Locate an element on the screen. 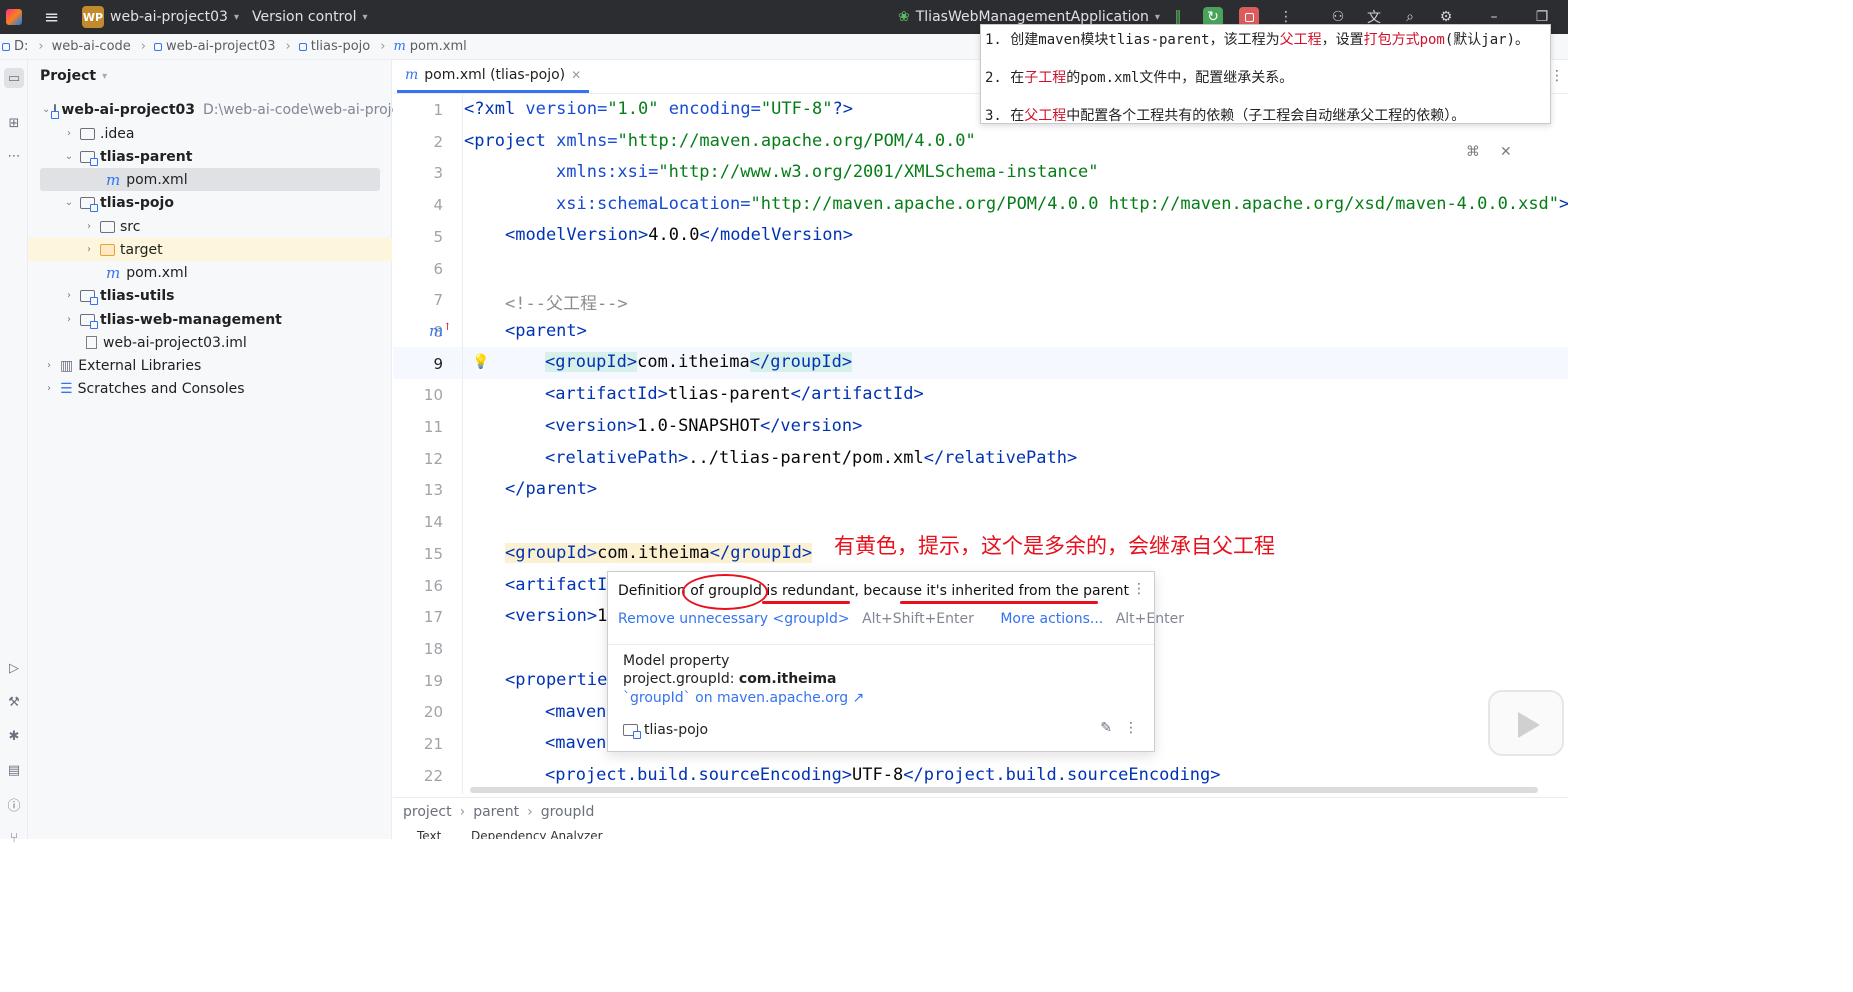  main-menu-icon: ≡ is located at coordinates (51, 17).